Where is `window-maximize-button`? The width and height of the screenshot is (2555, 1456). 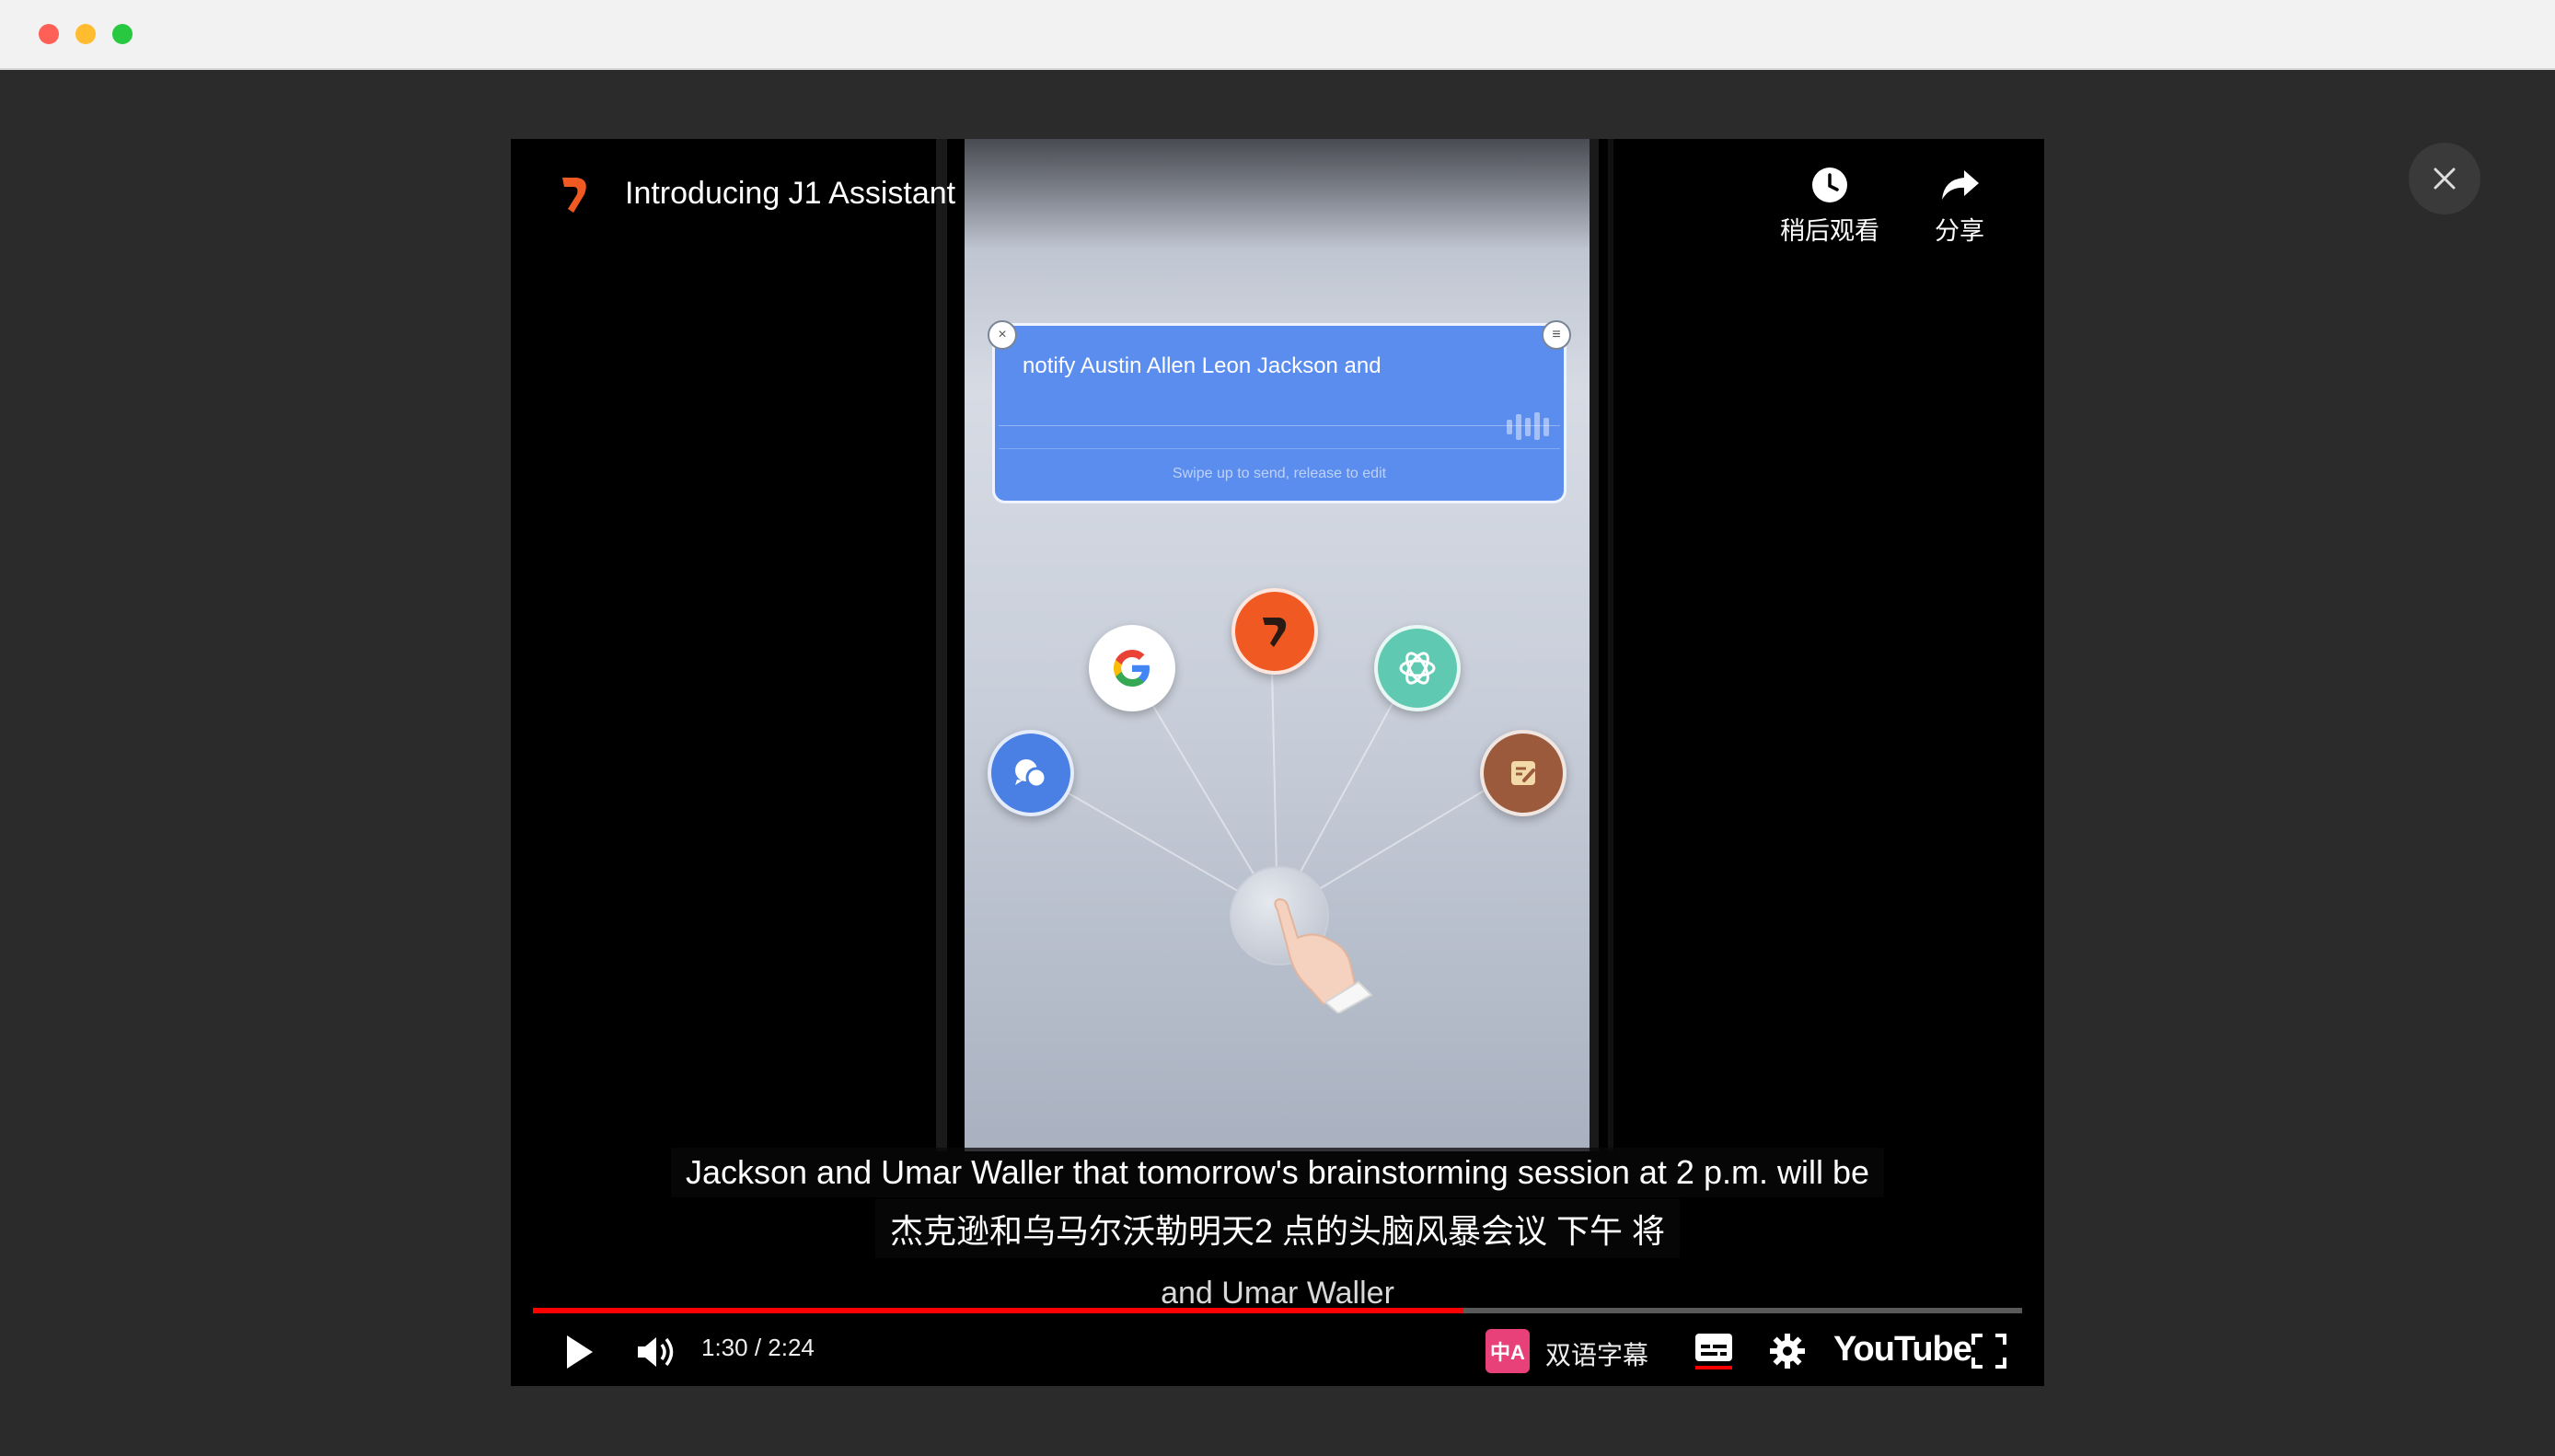
window-maximize-button is located at coordinates (122, 34).